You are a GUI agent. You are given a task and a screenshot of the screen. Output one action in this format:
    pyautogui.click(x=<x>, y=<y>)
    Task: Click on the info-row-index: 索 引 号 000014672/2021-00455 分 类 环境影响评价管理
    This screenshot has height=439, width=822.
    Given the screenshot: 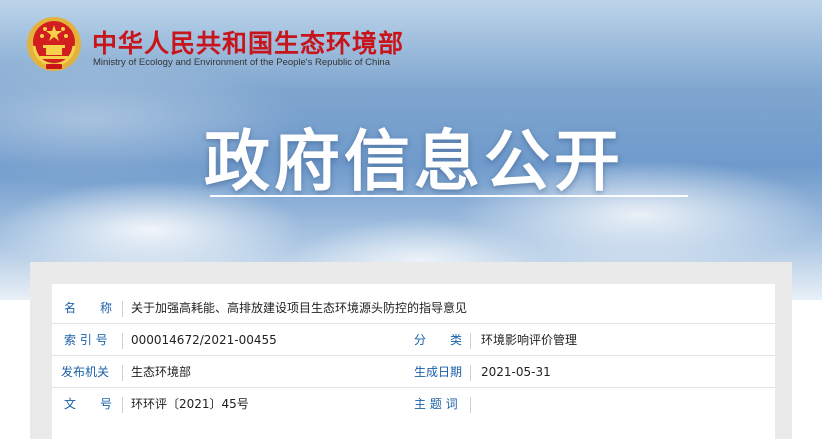 What is the action you would take?
    pyautogui.click(x=413, y=340)
    